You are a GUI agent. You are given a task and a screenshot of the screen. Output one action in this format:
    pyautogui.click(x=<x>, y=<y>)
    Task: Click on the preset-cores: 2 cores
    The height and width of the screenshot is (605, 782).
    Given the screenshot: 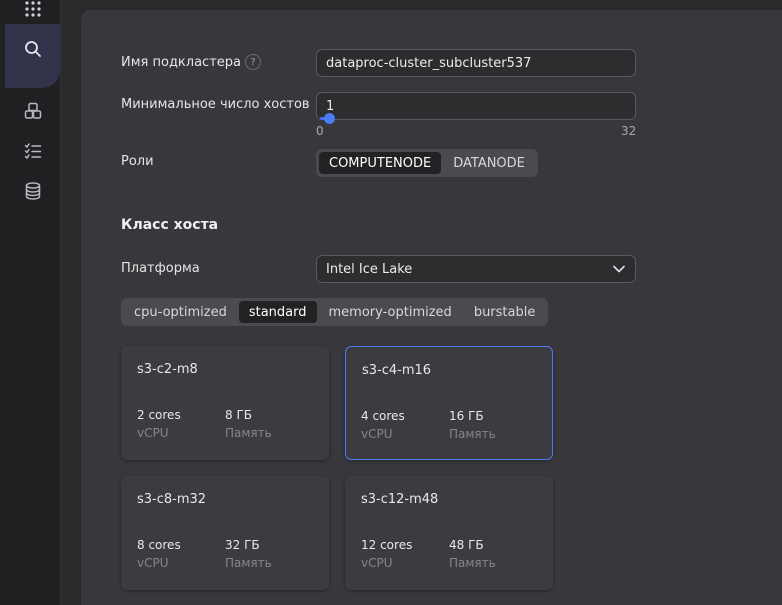 What is the action you would take?
    pyautogui.click(x=159, y=415)
    